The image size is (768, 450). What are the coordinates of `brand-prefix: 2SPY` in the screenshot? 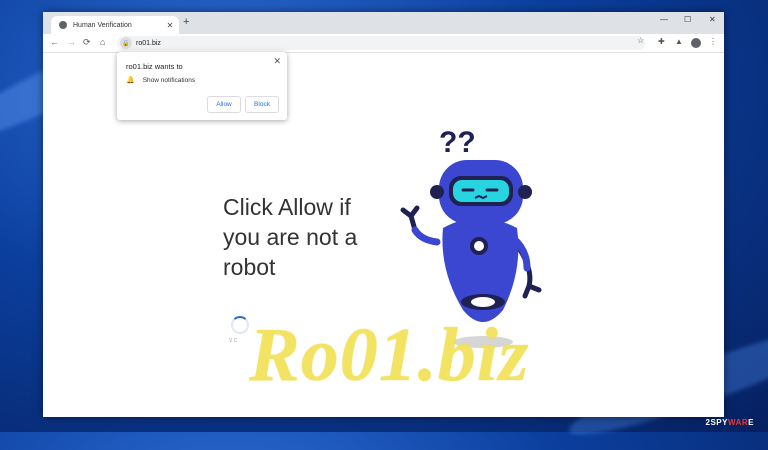 It's located at (716, 422).